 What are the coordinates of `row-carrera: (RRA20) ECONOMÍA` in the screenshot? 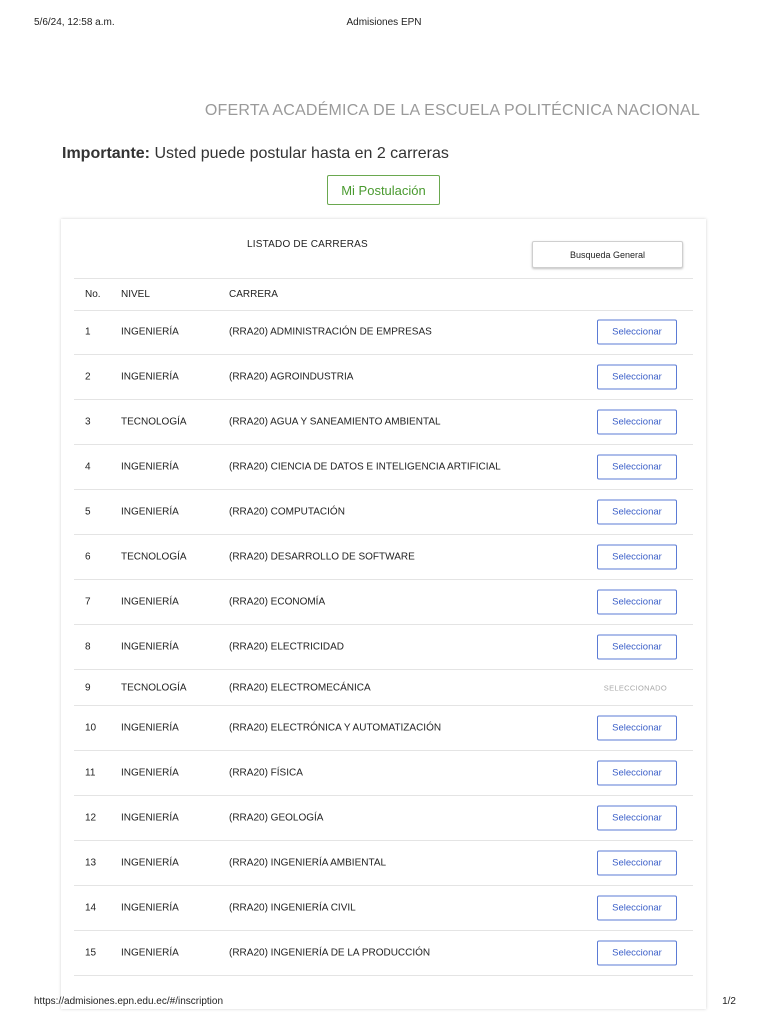 It's located at (277, 602).